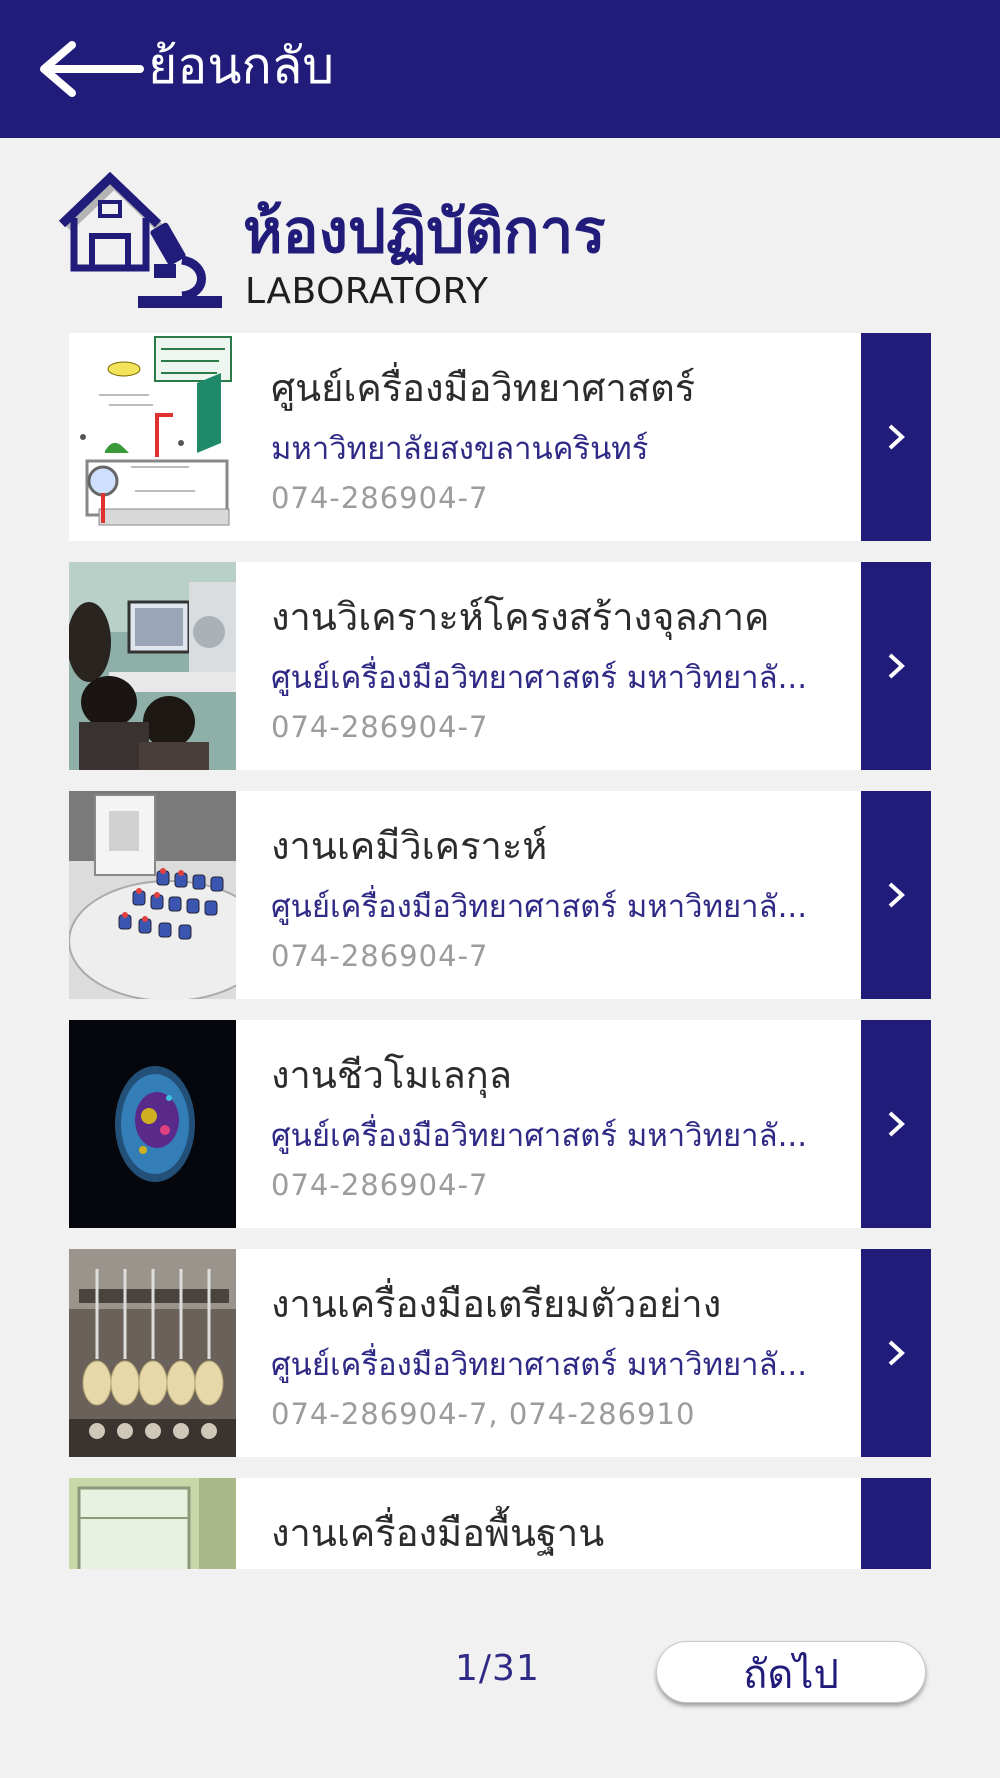 This screenshot has width=1000, height=1778. I want to click on cell-image, so click(152, 1124).